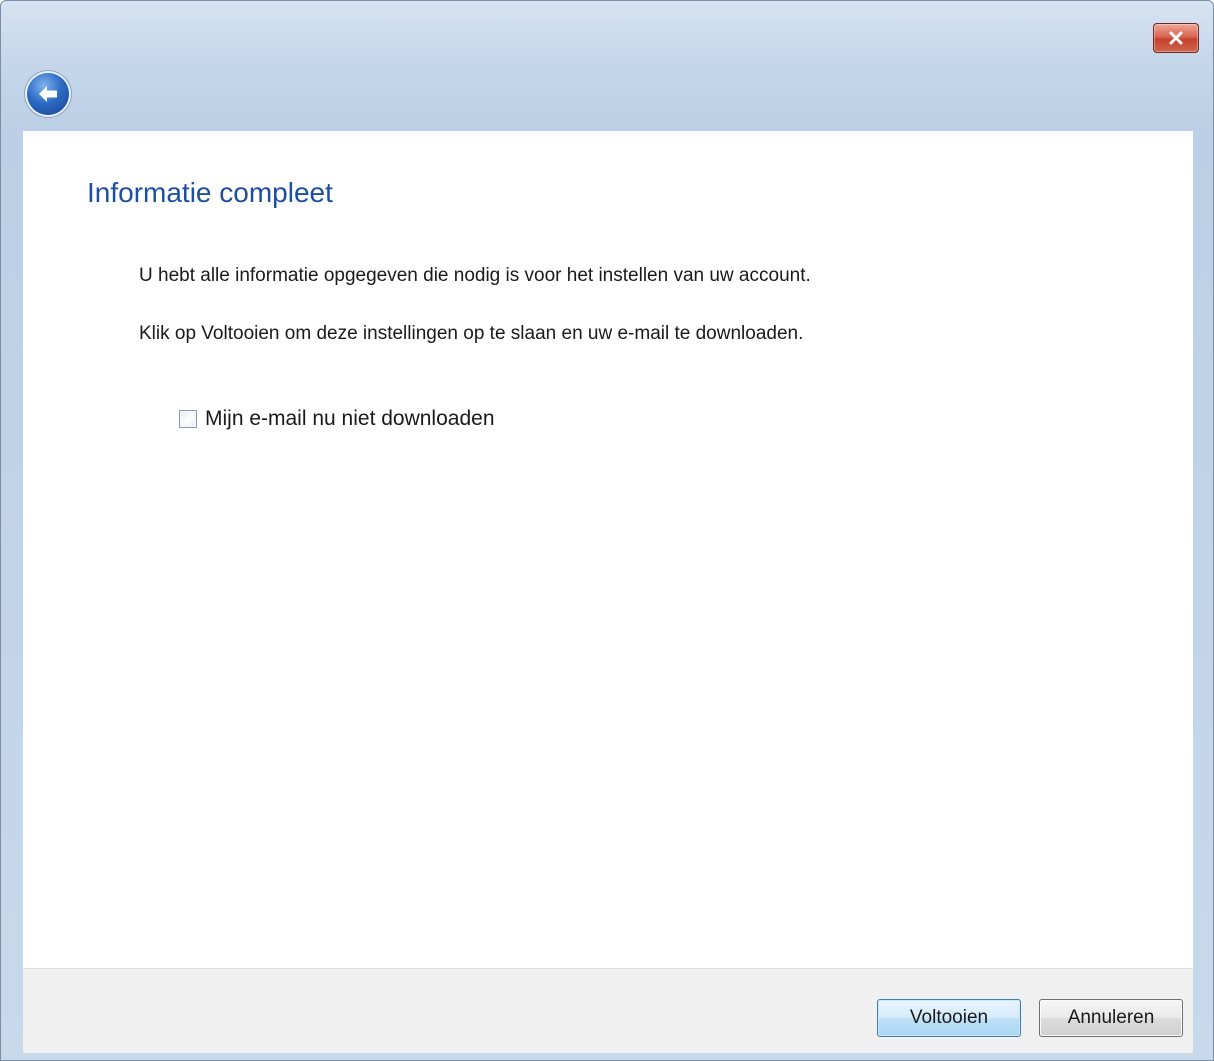 This screenshot has height=1061, width=1214. What do you see at coordinates (188, 419) in the screenshot?
I see `no-download-checkbox` at bounding box center [188, 419].